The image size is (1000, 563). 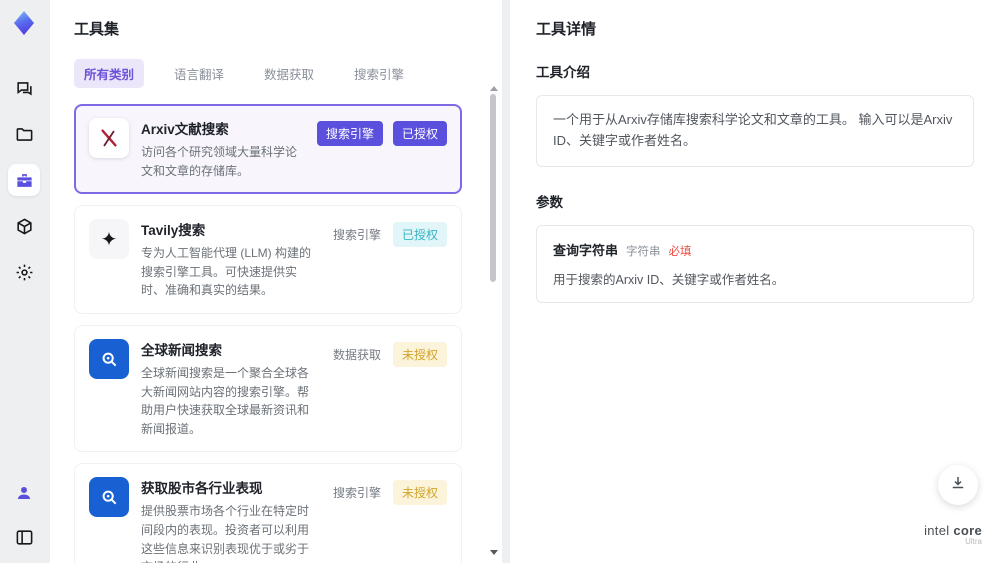 What do you see at coordinates (549, 202) in the screenshot?
I see `params-heading: 参数` at bounding box center [549, 202].